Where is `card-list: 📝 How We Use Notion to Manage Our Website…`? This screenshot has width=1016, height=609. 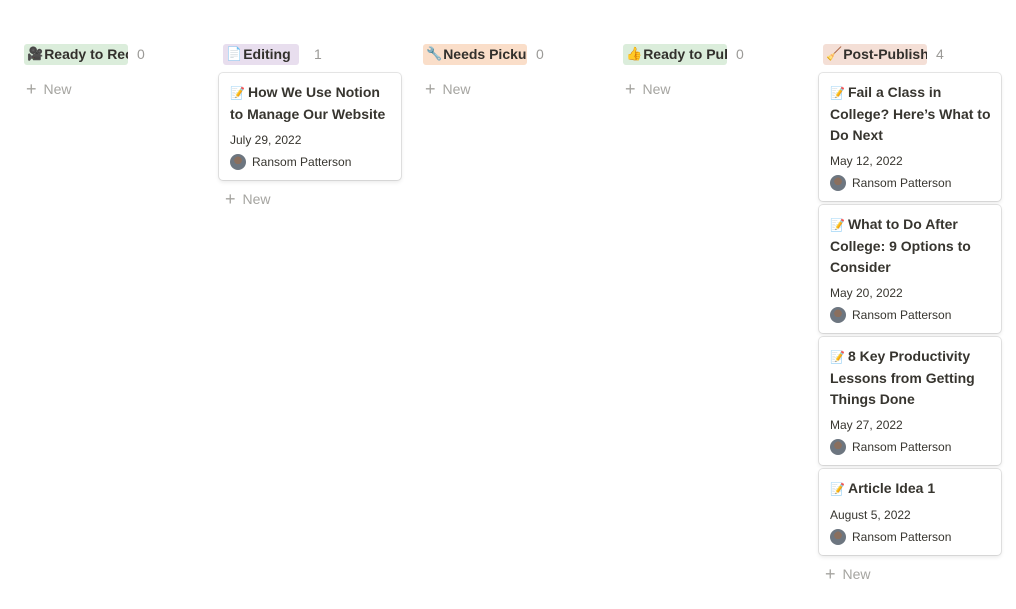 card-list: 📝 How We Use Notion to Manage Our Website… is located at coordinates (310, 126).